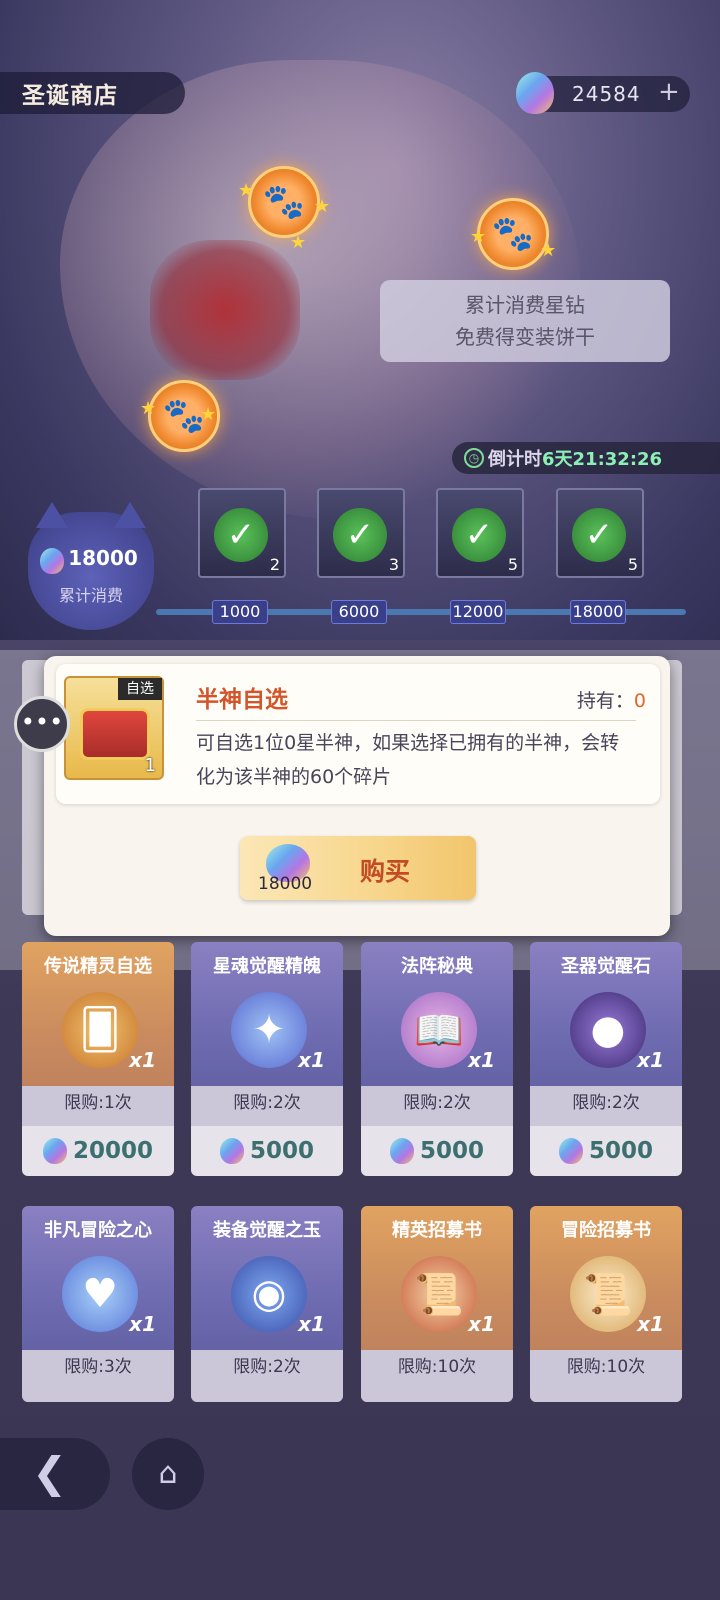  I want to click on promo-banner: 累计消费星钻 免费得变装饼干, so click(525, 321).